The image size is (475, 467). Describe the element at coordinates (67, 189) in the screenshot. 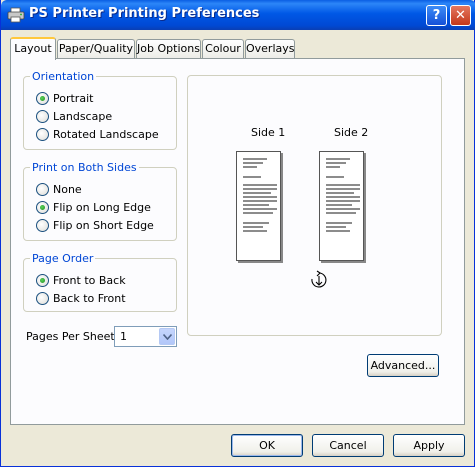

I see `radio-label: None` at that location.